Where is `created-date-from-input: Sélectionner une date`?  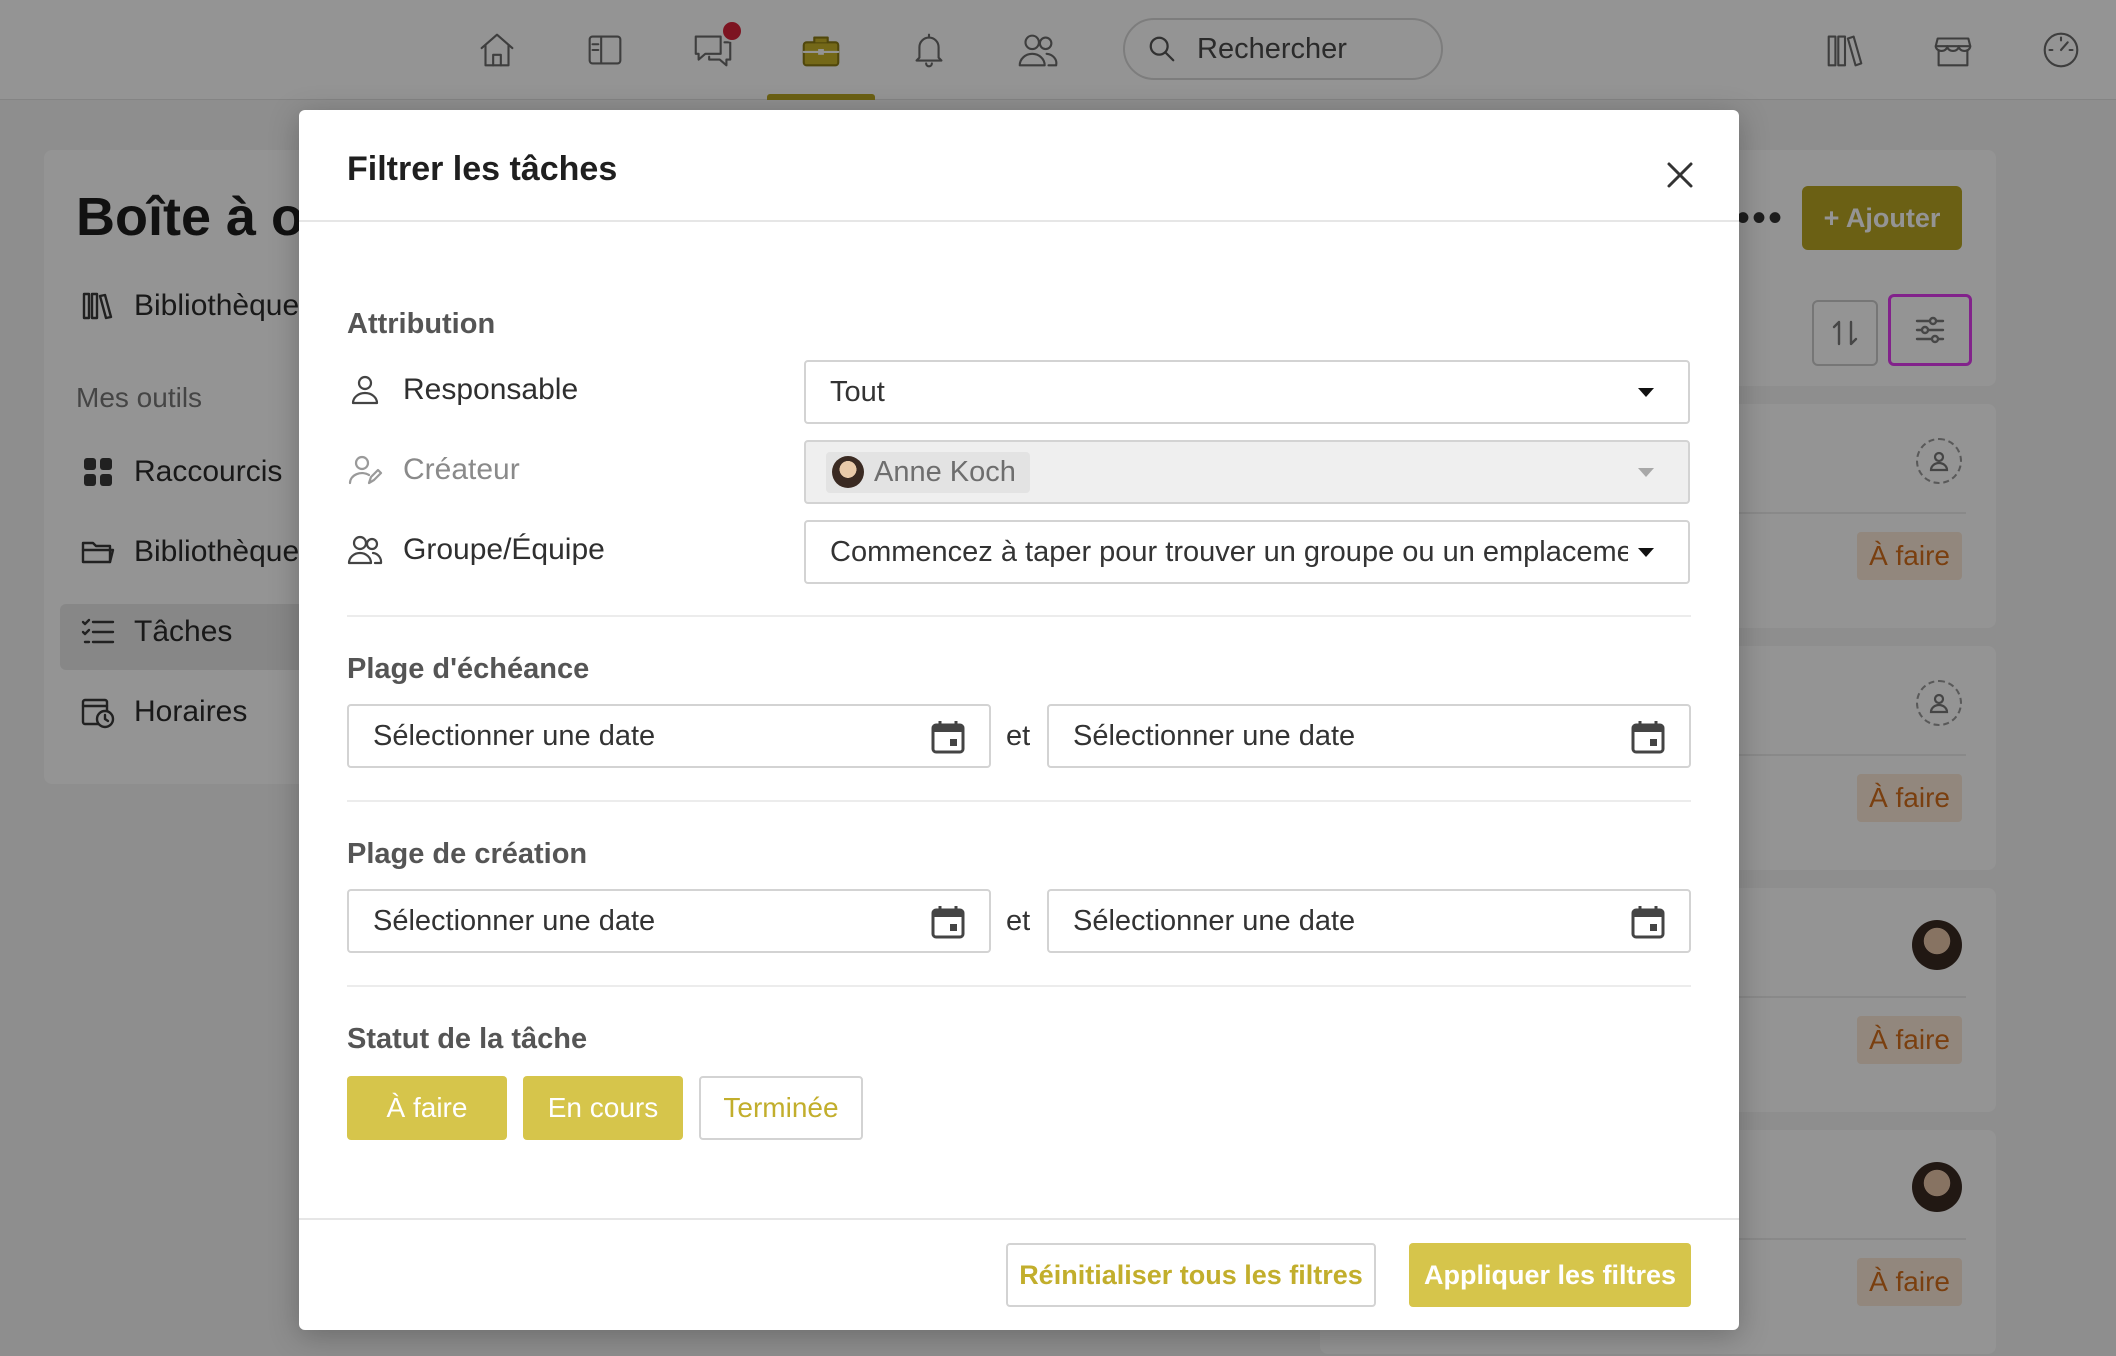
created-date-from-input: Sélectionner une date is located at coordinates (669, 921).